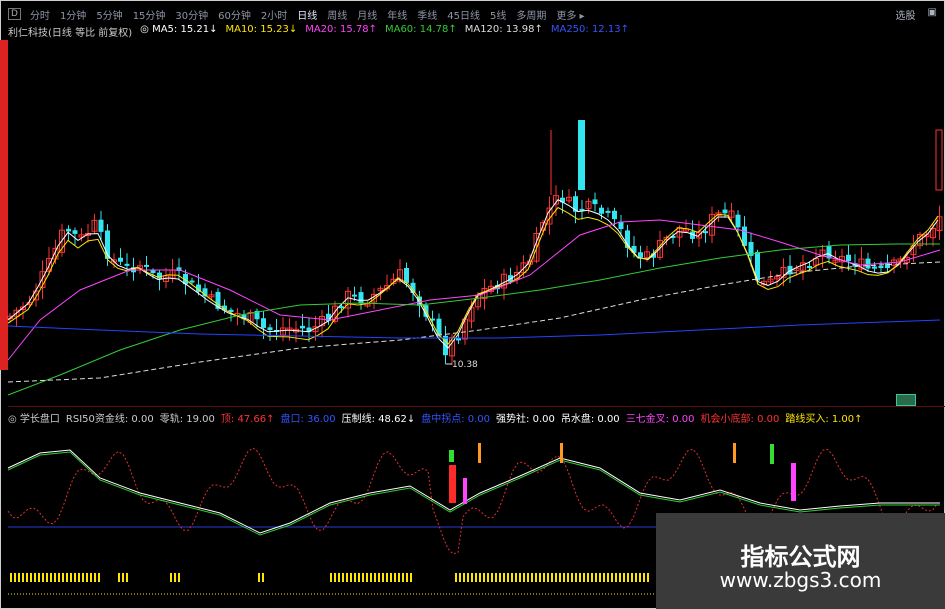  Describe the element at coordinates (906, 400) in the screenshot. I see `panel-toggle-button` at that location.